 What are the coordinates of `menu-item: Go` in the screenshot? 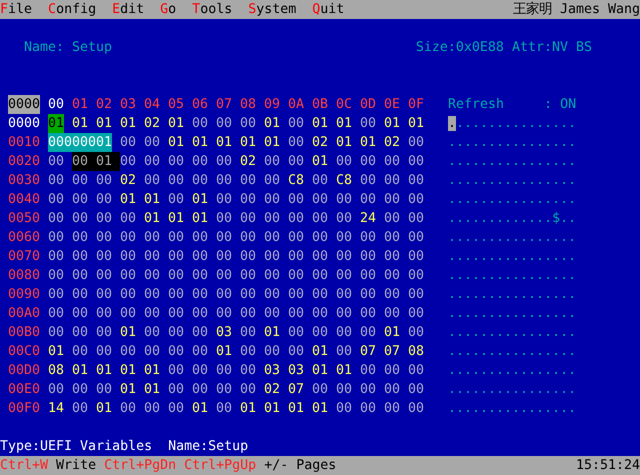 It's located at (168, 9).